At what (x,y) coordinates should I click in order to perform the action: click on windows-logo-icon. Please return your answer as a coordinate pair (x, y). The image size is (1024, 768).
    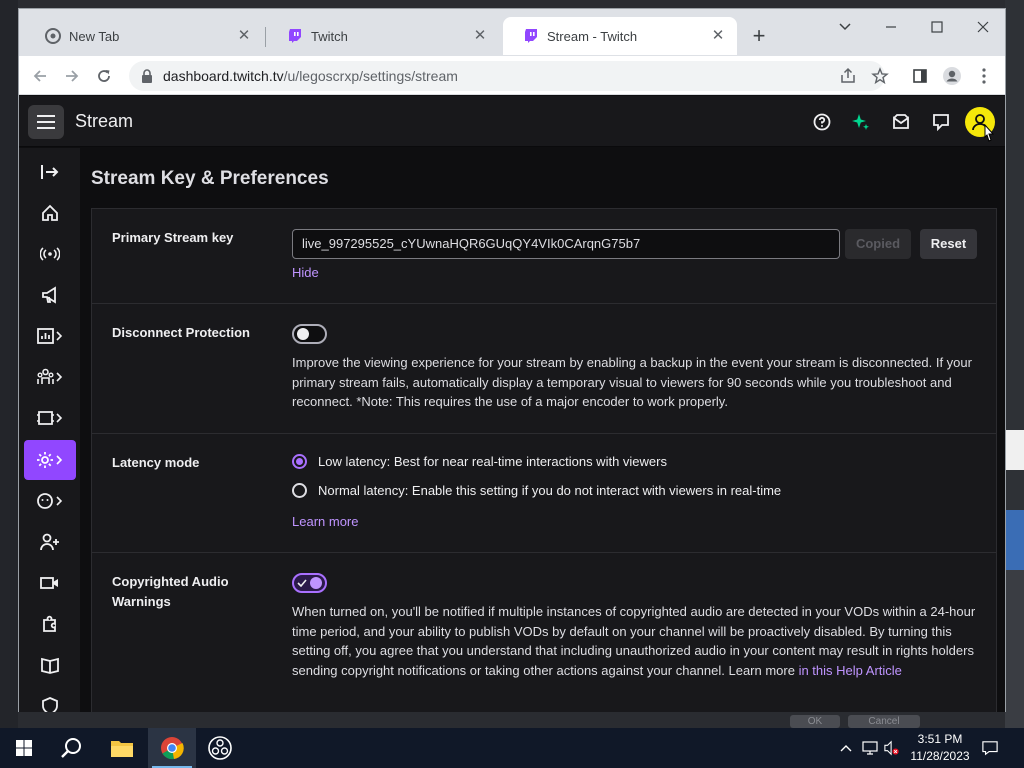
    Looking at the image, I should click on (24, 748).